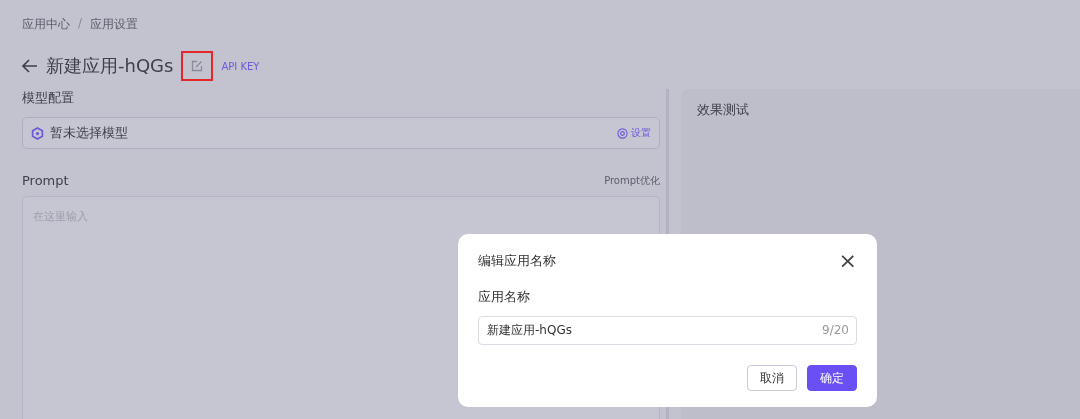 This screenshot has height=419, width=1080. I want to click on breadcrumb-item: 应用设置, so click(114, 24).